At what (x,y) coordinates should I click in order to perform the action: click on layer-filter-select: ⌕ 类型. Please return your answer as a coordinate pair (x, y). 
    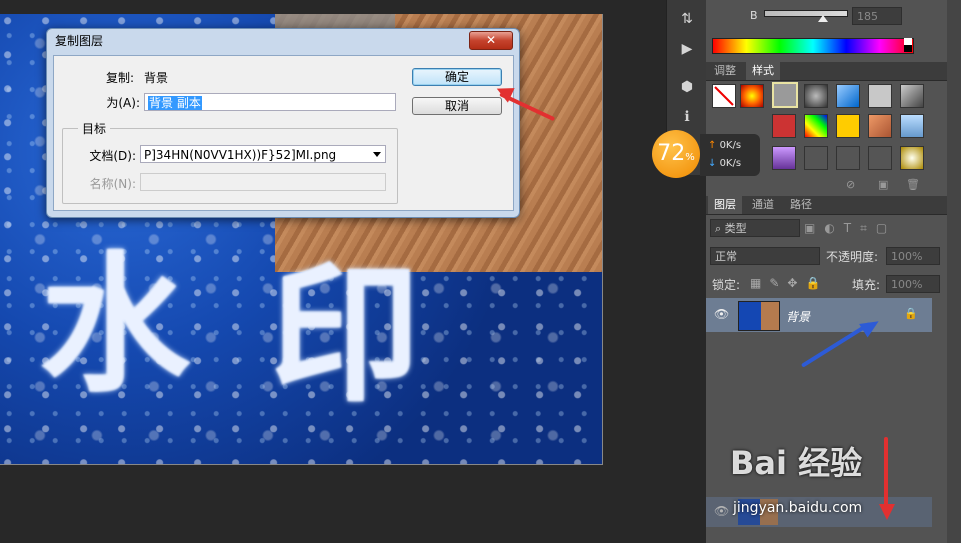
    Looking at the image, I should click on (755, 228).